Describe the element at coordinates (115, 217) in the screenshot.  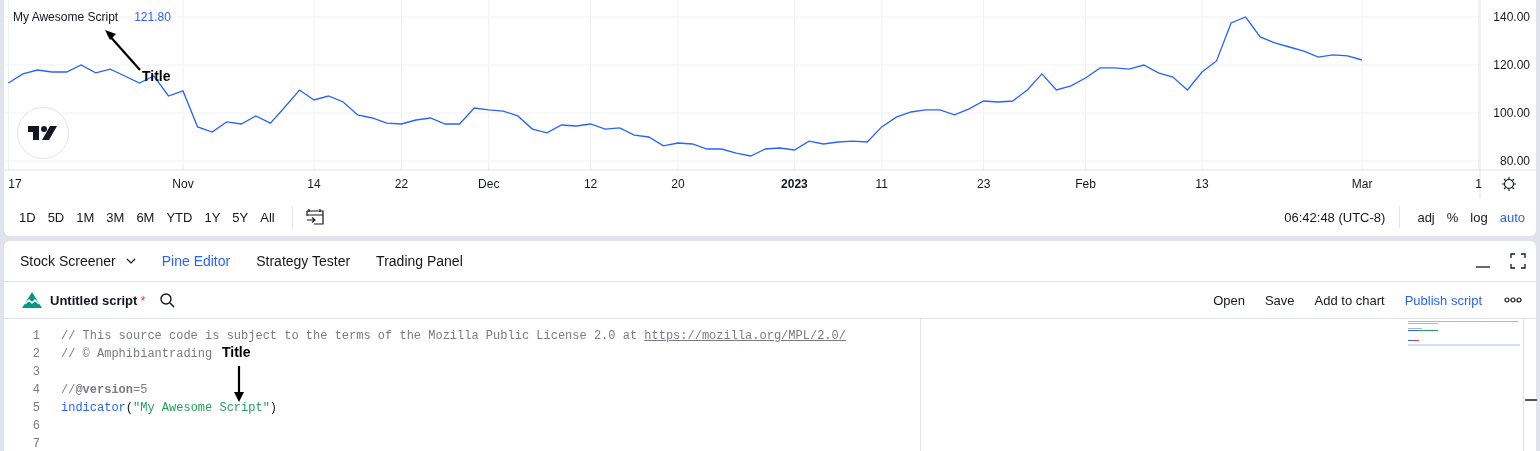
I see `range-button: 3M` at that location.